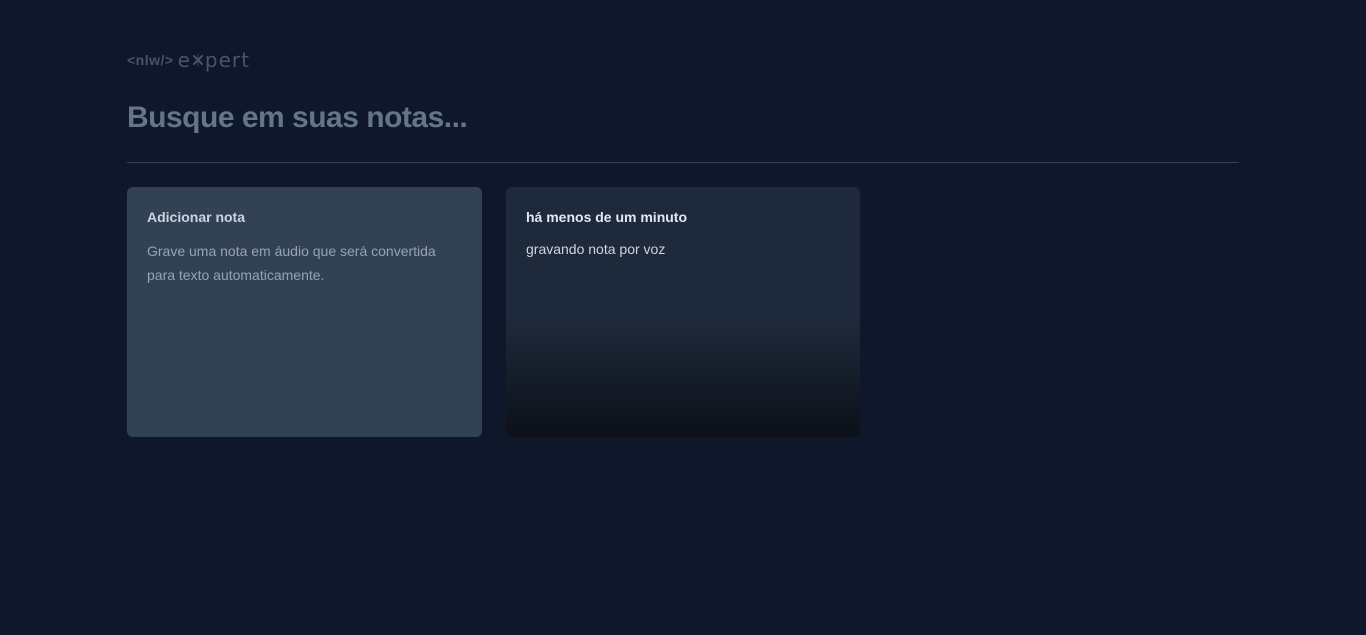 The image size is (1366, 635). I want to click on search-form, so click(683, 118).